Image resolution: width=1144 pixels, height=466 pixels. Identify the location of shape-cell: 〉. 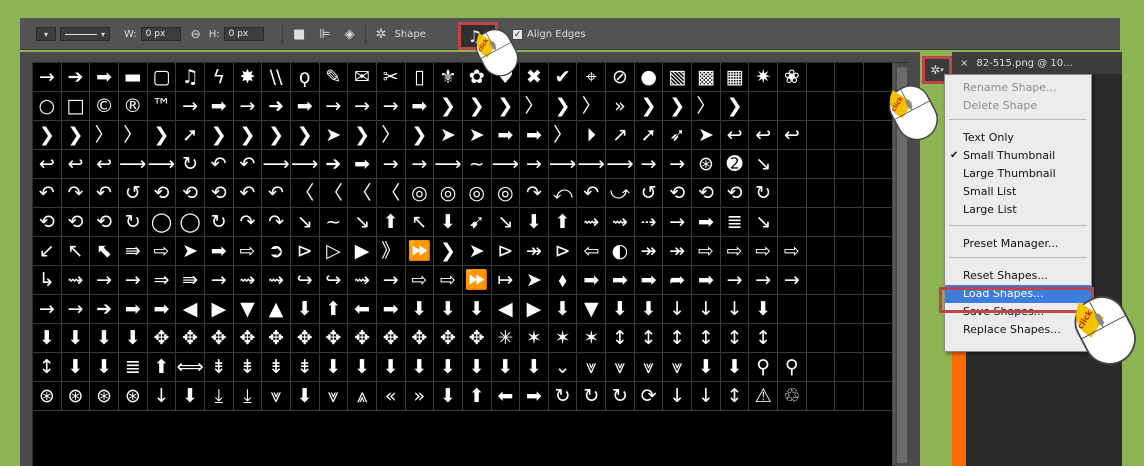
(563, 135).